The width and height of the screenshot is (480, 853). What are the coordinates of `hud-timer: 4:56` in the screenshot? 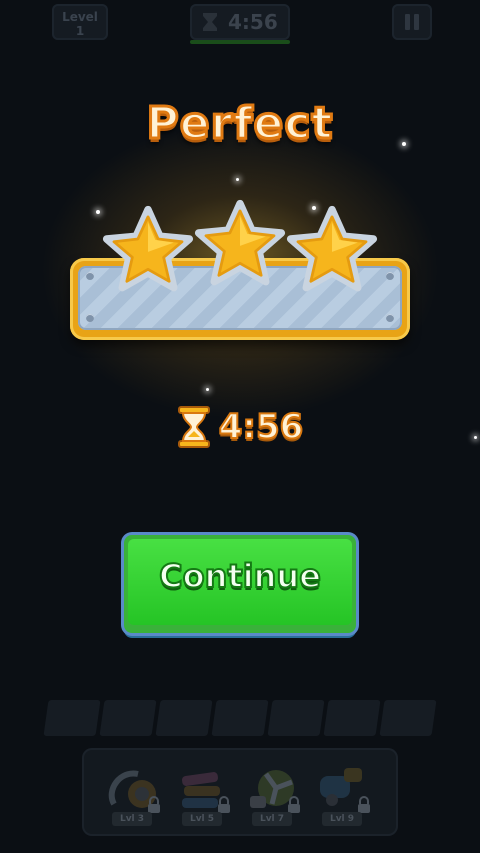 It's located at (240, 24).